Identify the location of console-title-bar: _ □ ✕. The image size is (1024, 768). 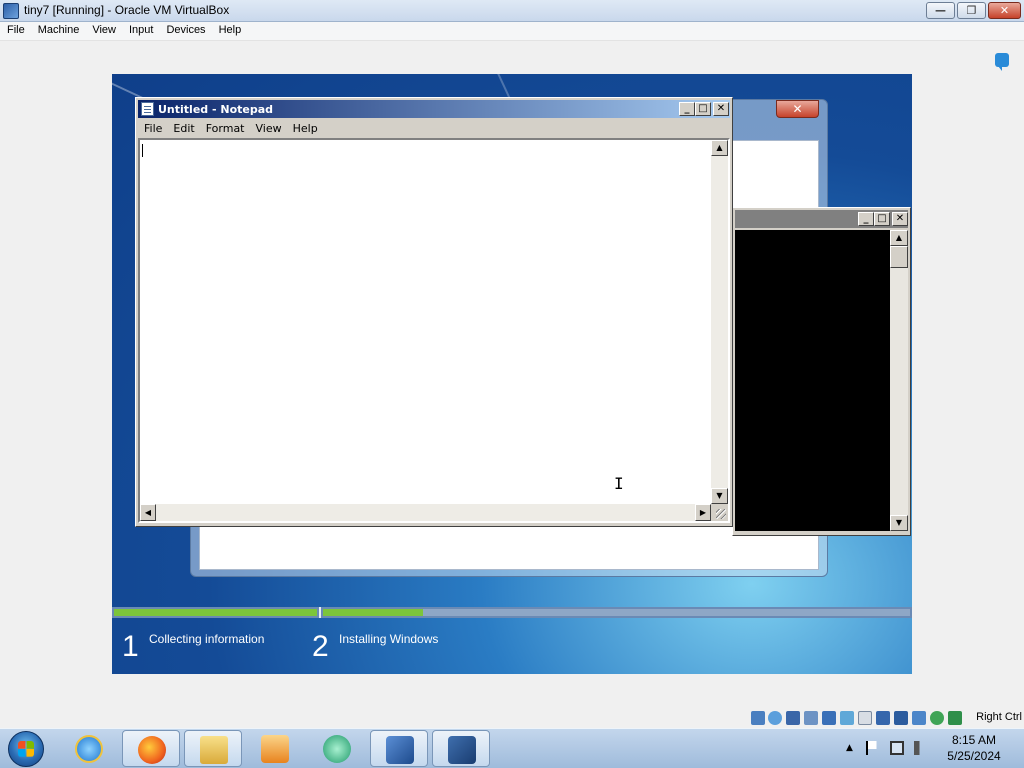
(821, 219).